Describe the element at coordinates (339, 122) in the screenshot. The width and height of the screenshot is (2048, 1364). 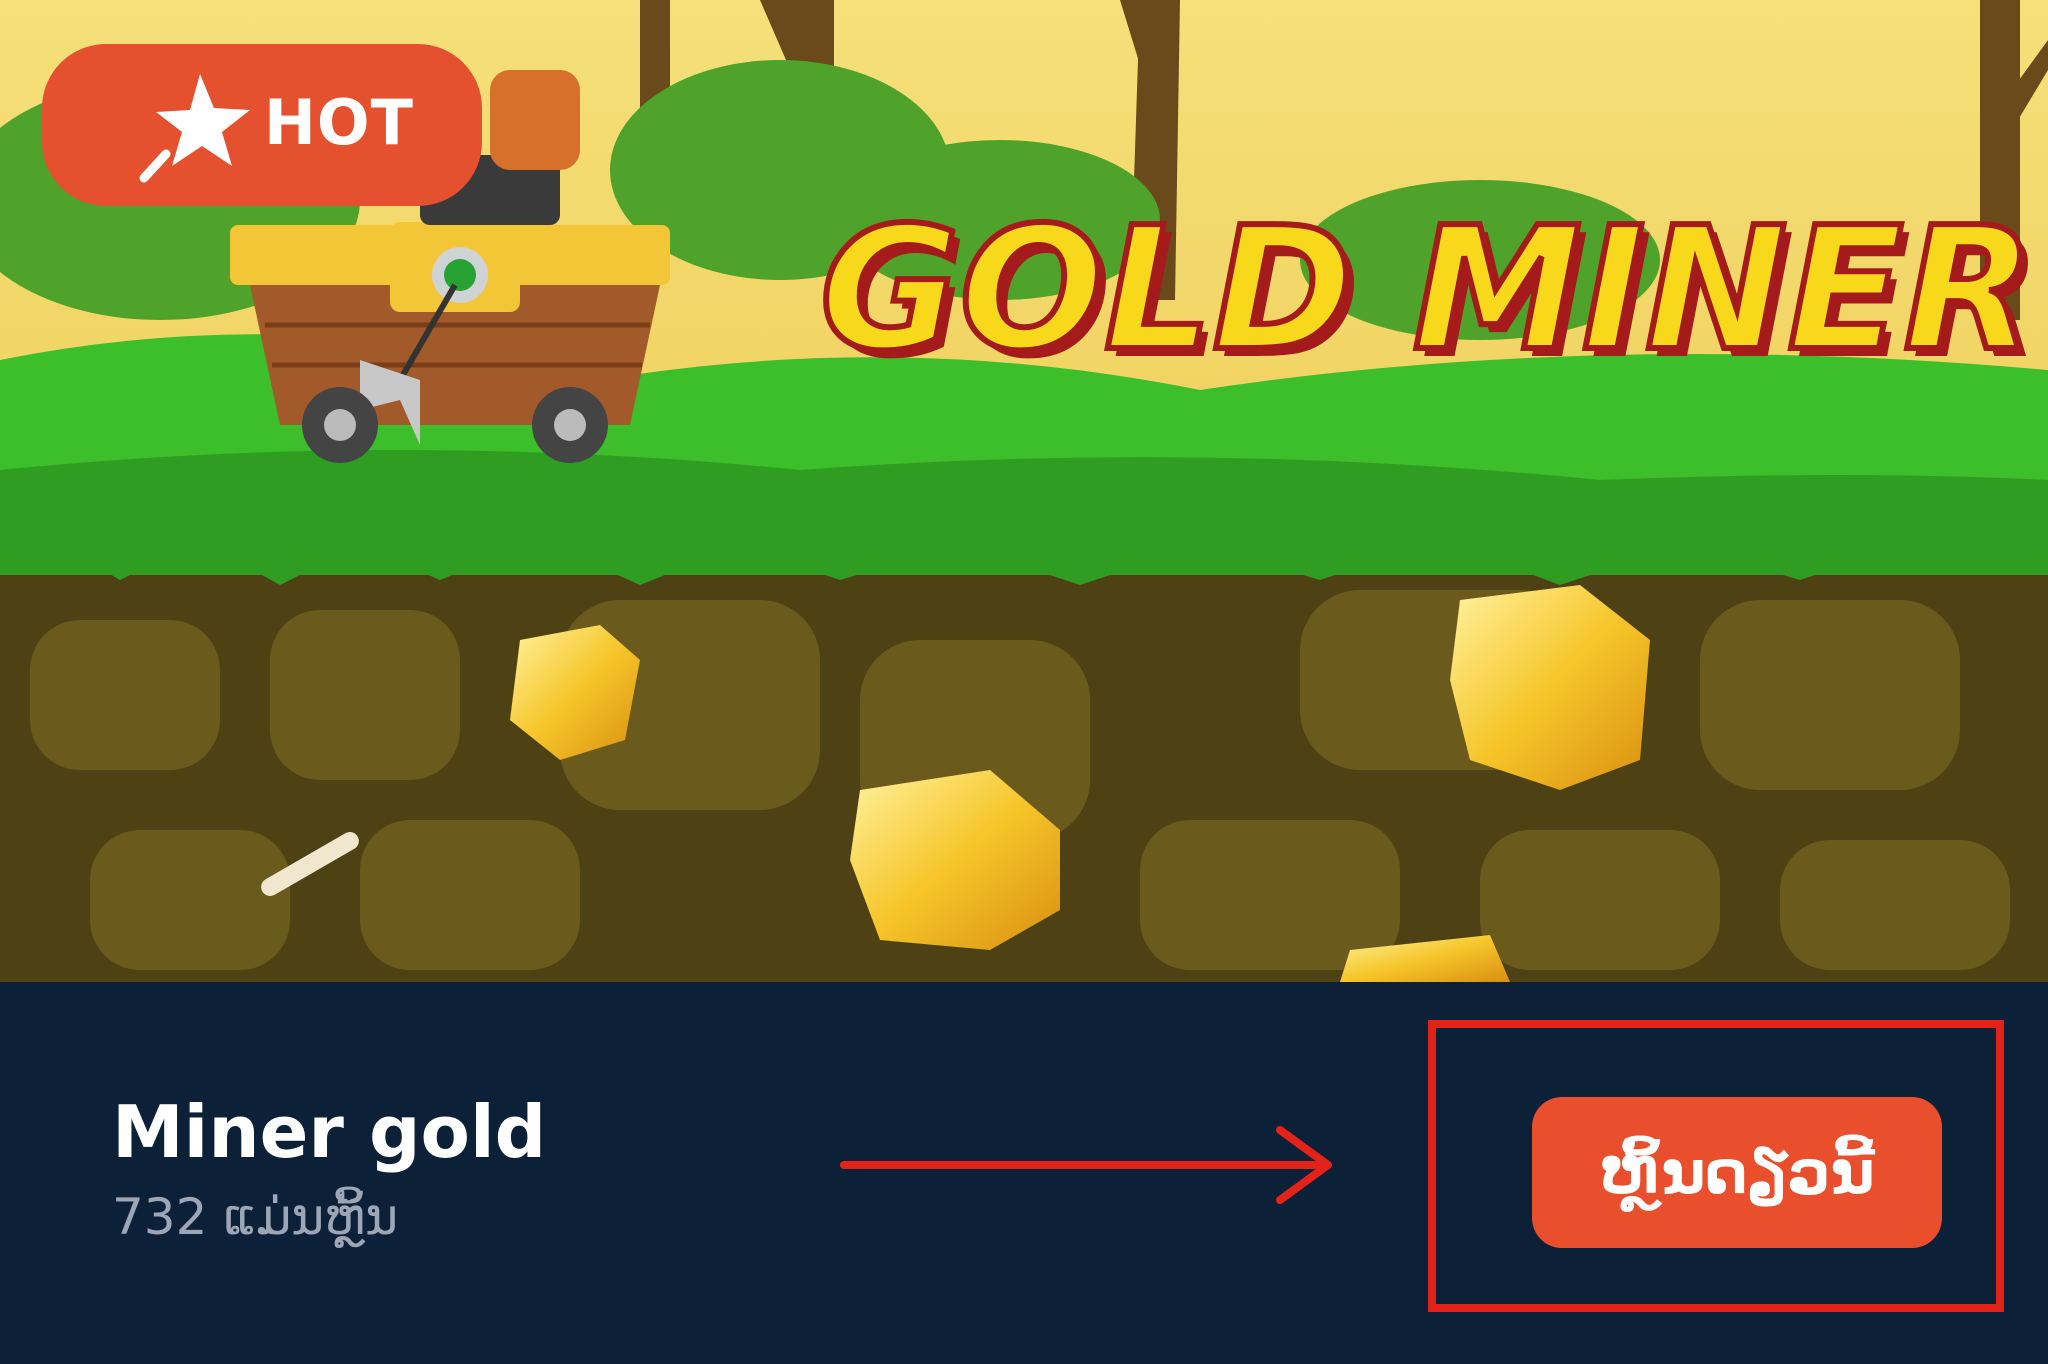
I see `hot-label: HOT` at that location.